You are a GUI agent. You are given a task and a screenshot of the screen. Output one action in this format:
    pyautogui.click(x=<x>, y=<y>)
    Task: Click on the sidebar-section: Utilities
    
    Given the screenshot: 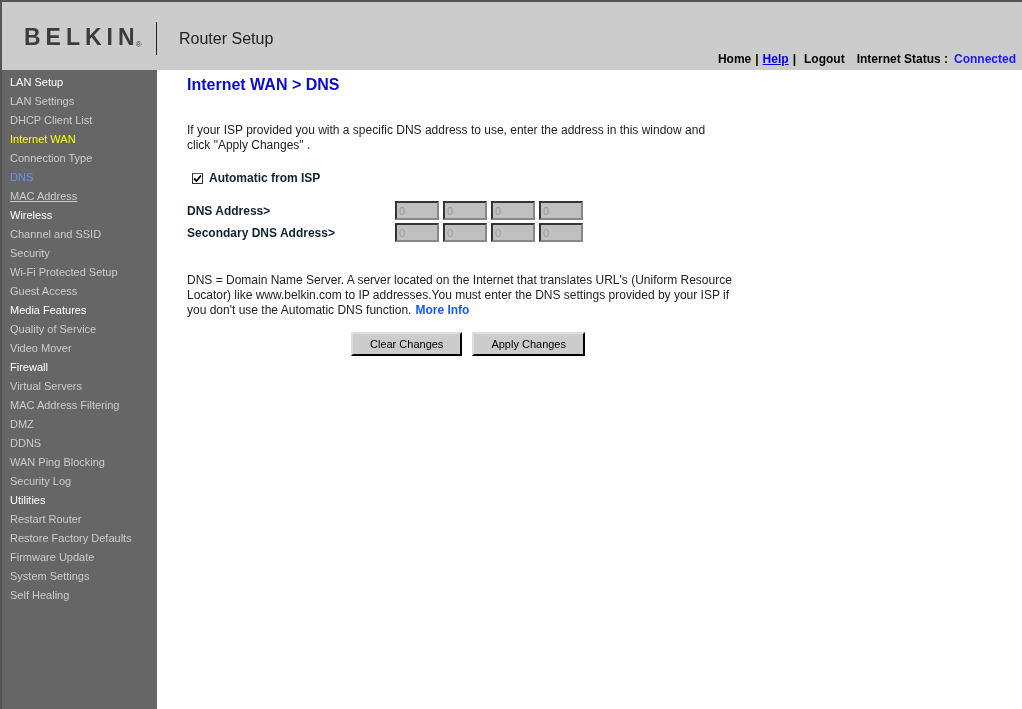 What is the action you would take?
    pyautogui.click(x=79, y=500)
    